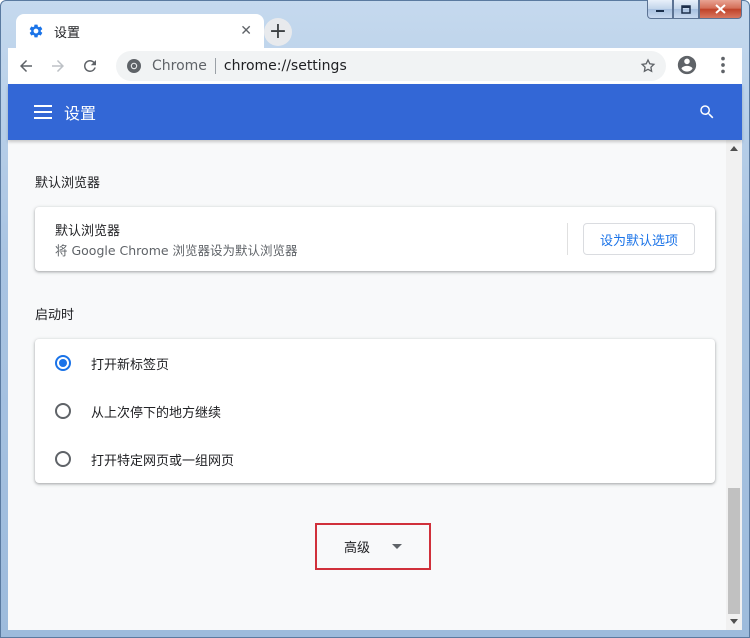 The width and height of the screenshot is (750, 638). What do you see at coordinates (63, 363) in the screenshot?
I see `radio-button-checked` at bounding box center [63, 363].